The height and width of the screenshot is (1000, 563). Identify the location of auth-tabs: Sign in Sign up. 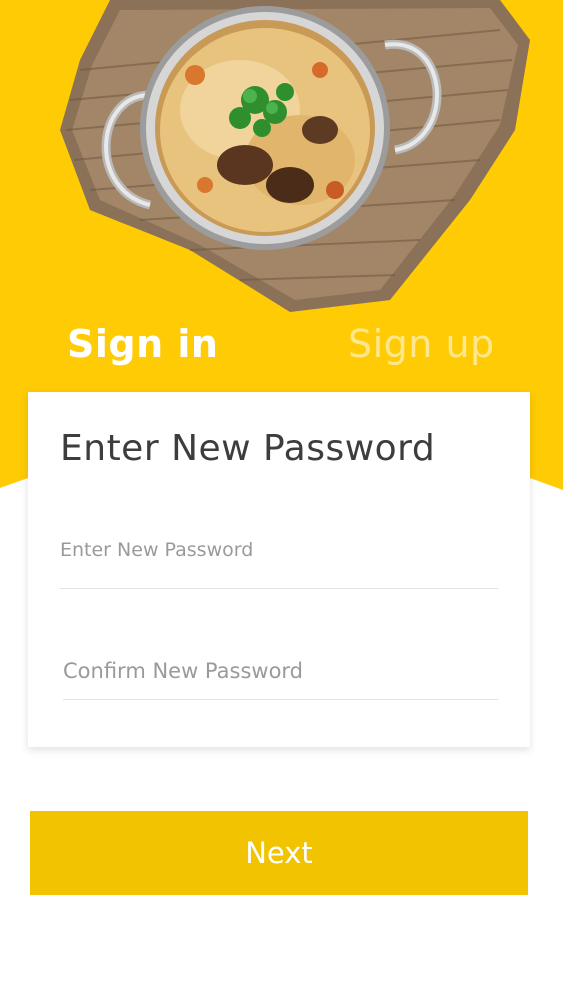
(281, 352).